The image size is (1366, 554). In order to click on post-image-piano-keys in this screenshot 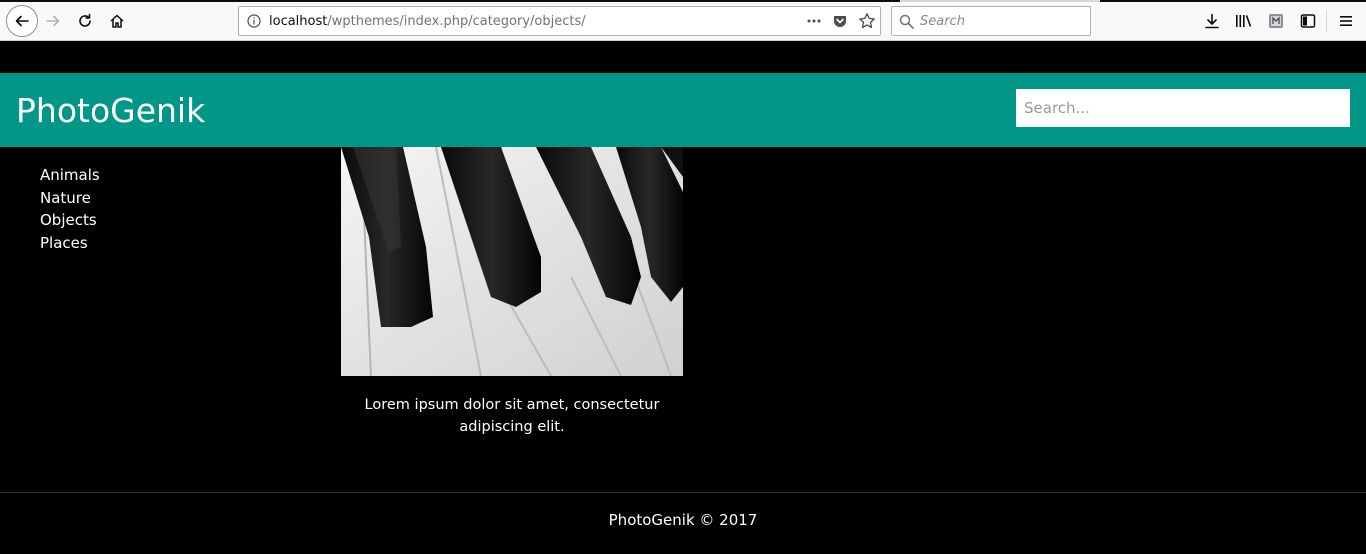, I will do `click(512, 261)`.